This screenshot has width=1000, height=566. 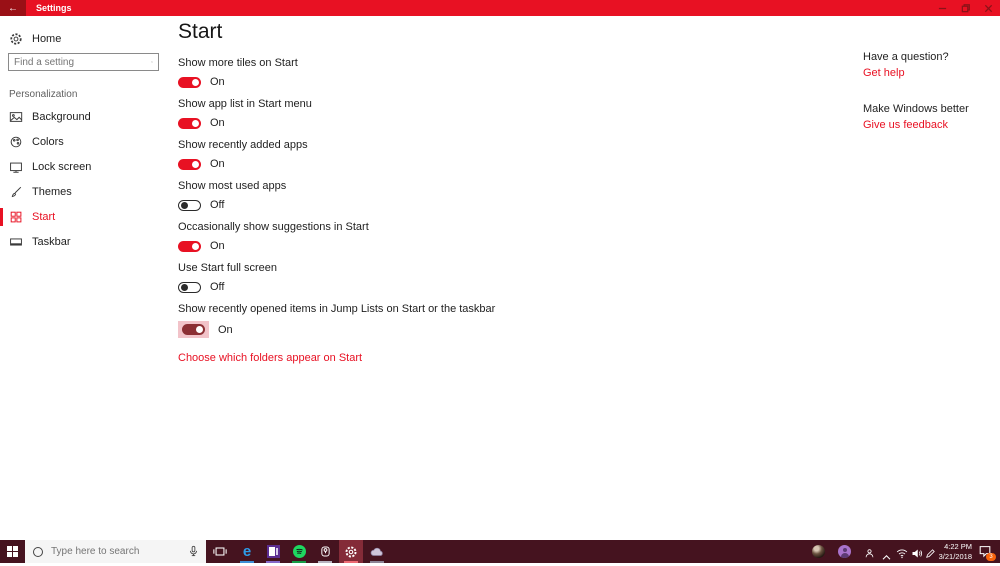 I want to click on task-view-icon, so click(x=220, y=551).